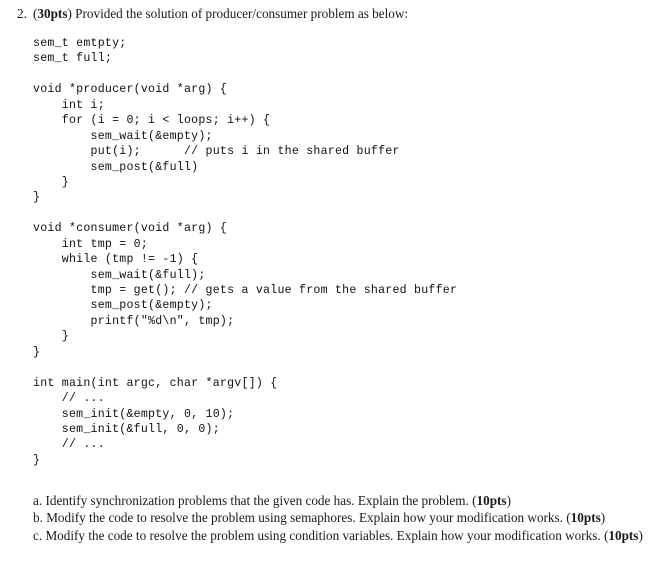 The height and width of the screenshot is (584, 667). Describe the element at coordinates (123, 136) in the screenshot. I see `code-line: sem_wait(&empty);` at that location.